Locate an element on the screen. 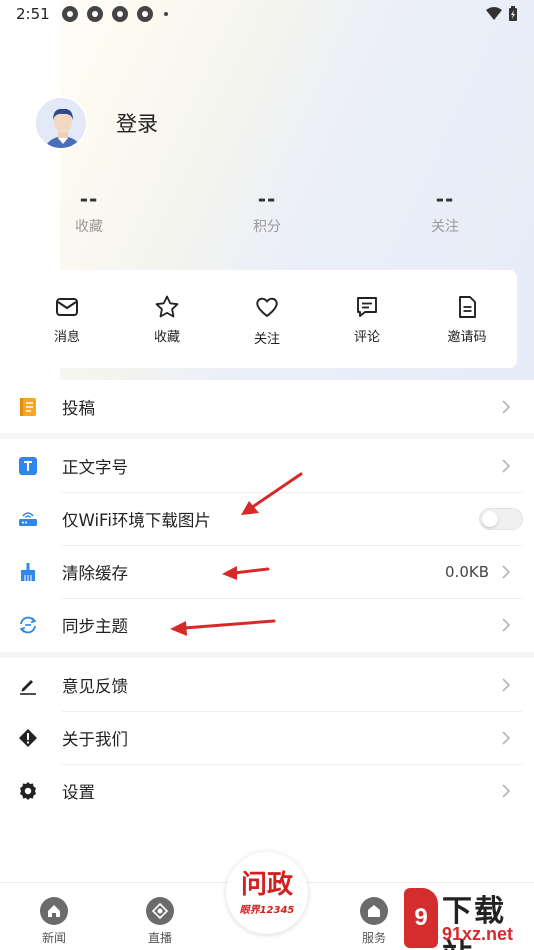  site-watermark: 9 下载站 91xz.net is located at coordinates (469, 918).